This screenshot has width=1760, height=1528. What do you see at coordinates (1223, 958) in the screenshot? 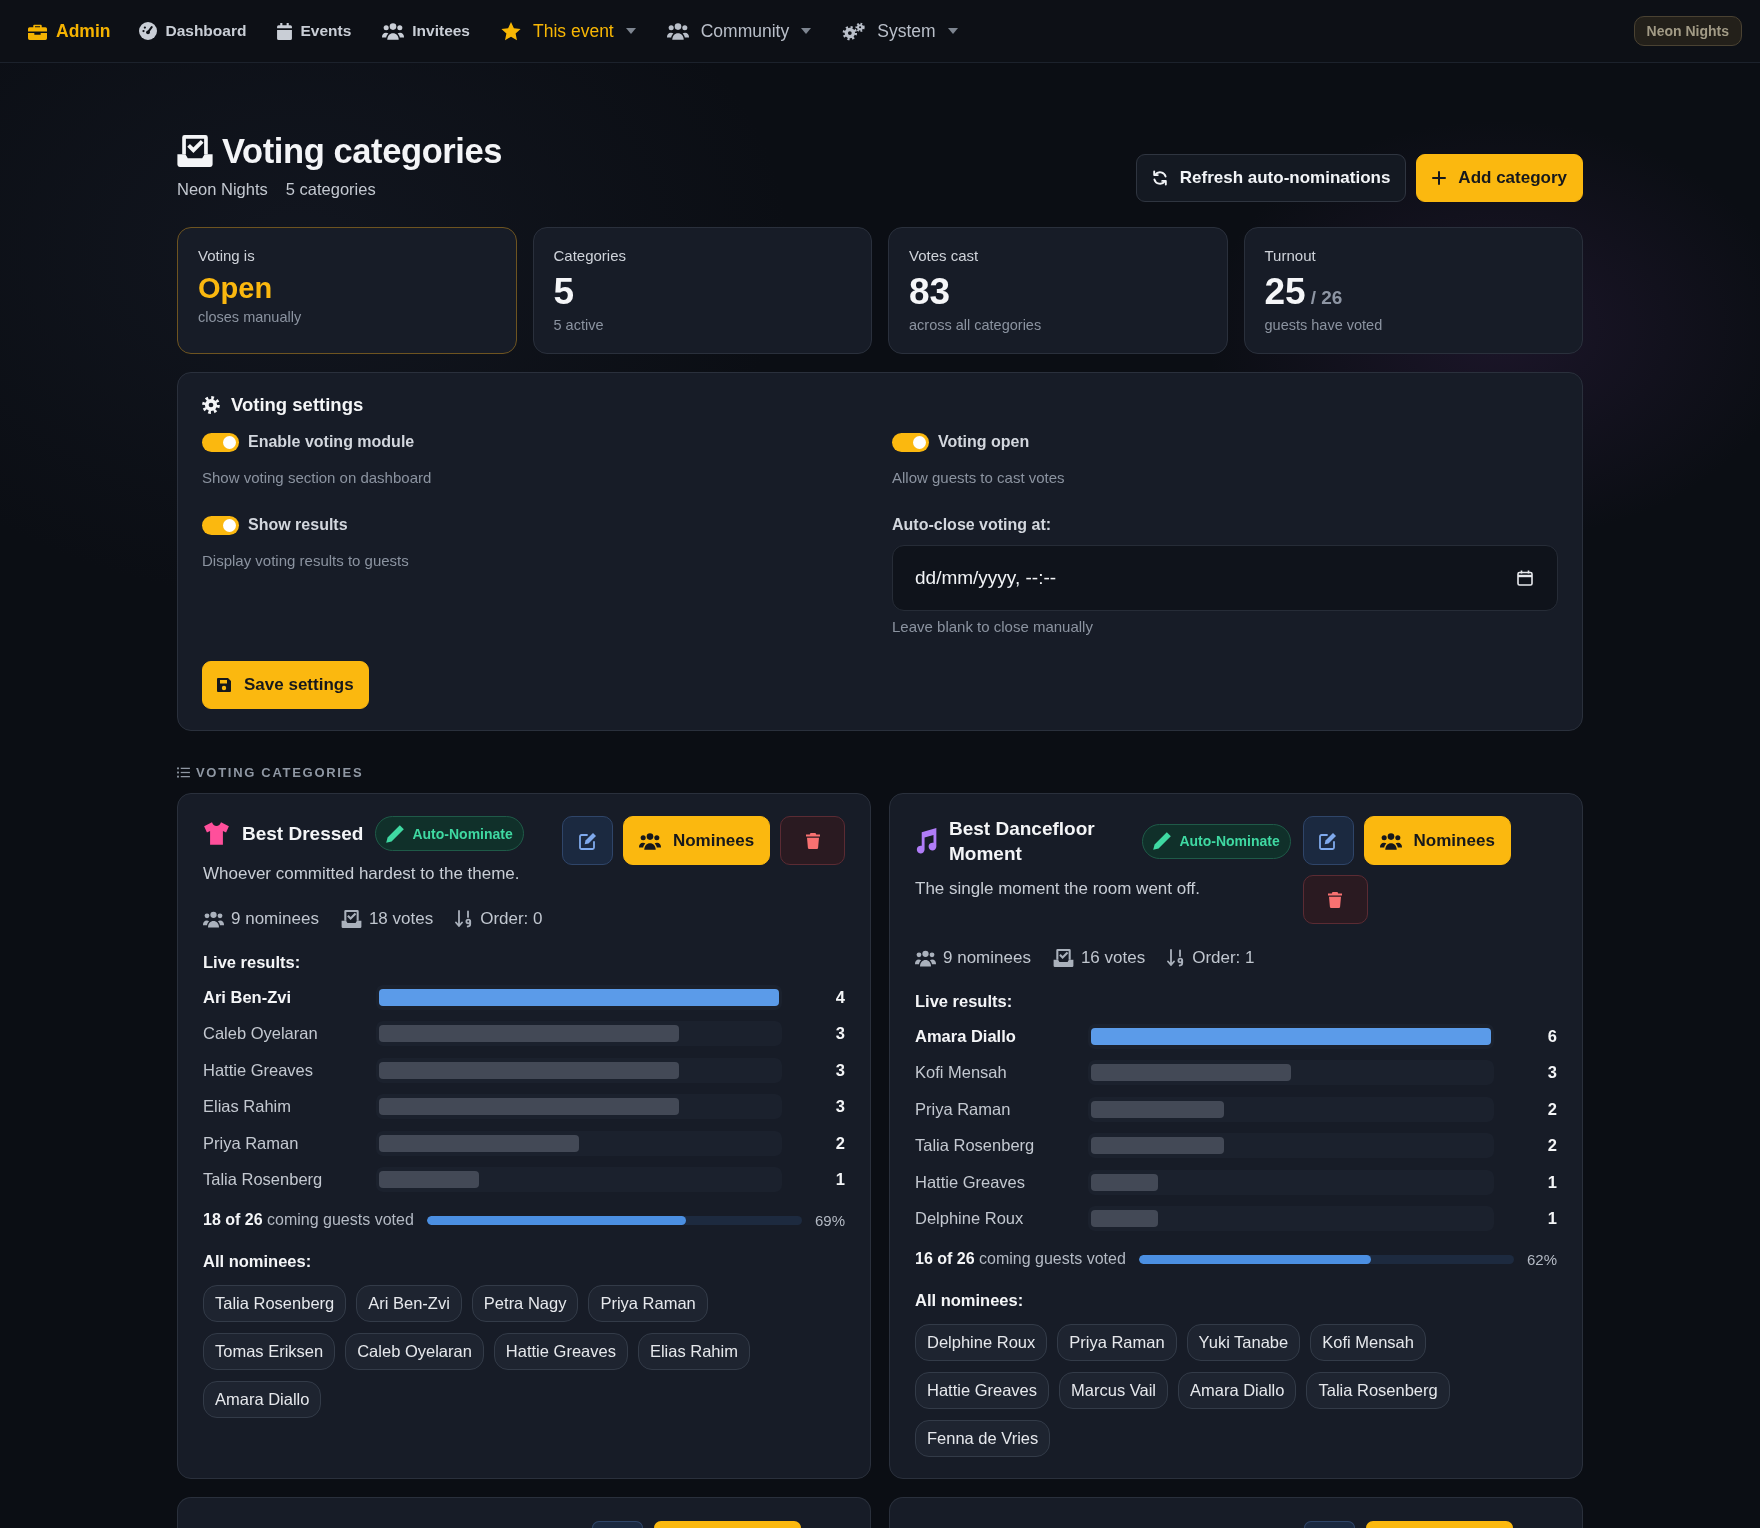
I see `sort-order: Order: 1` at bounding box center [1223, 958].